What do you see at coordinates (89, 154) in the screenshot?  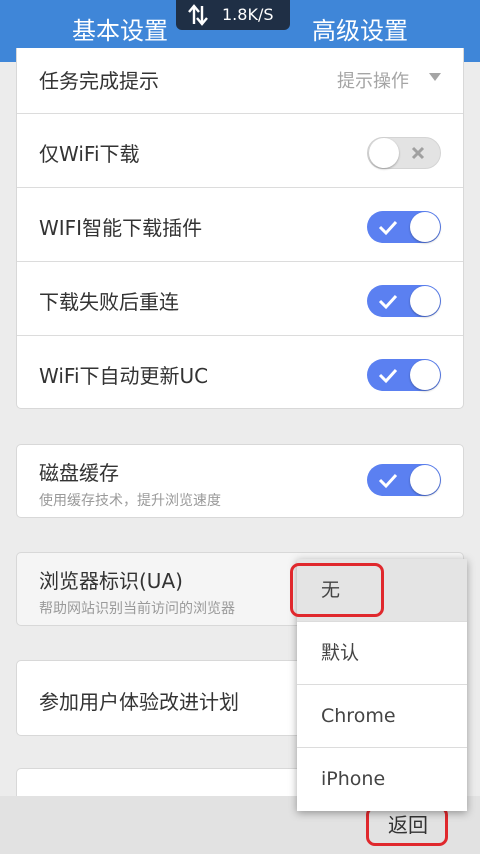 I see `wifi-only-label: 仅WiFi下载` at bounding box center [89, 154].